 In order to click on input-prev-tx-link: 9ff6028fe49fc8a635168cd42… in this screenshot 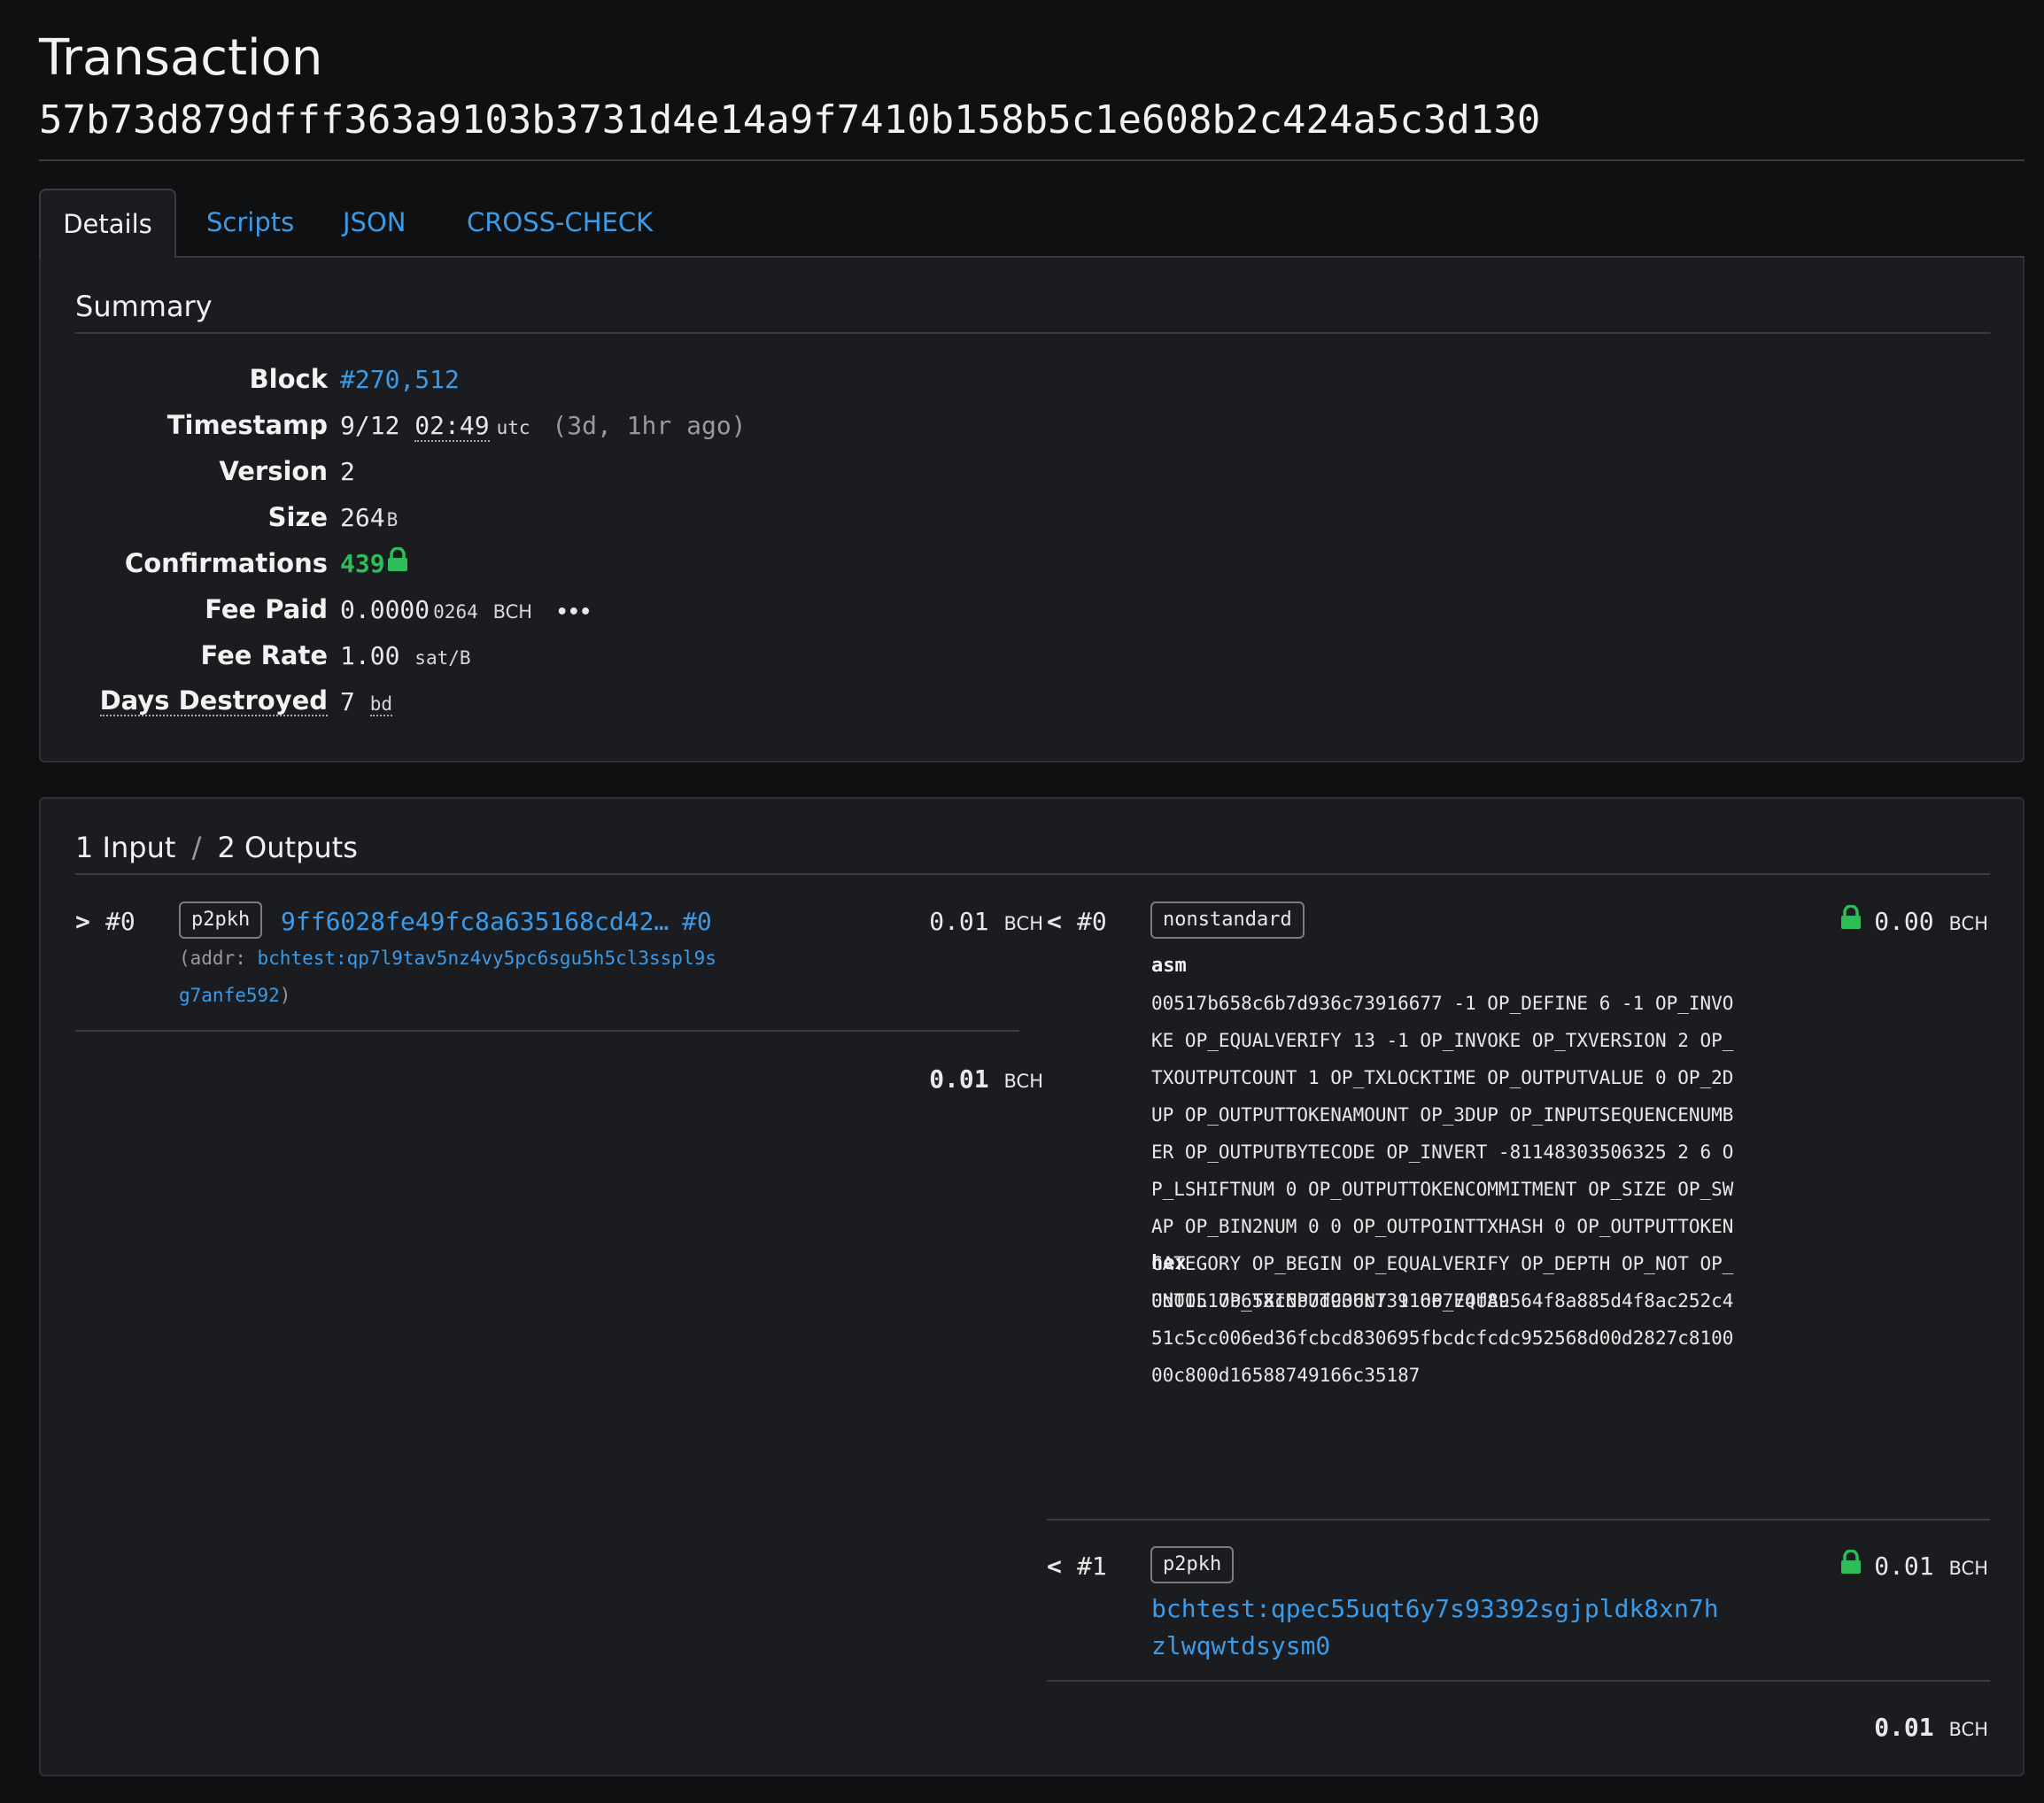, I will do `click(475, 921)`.